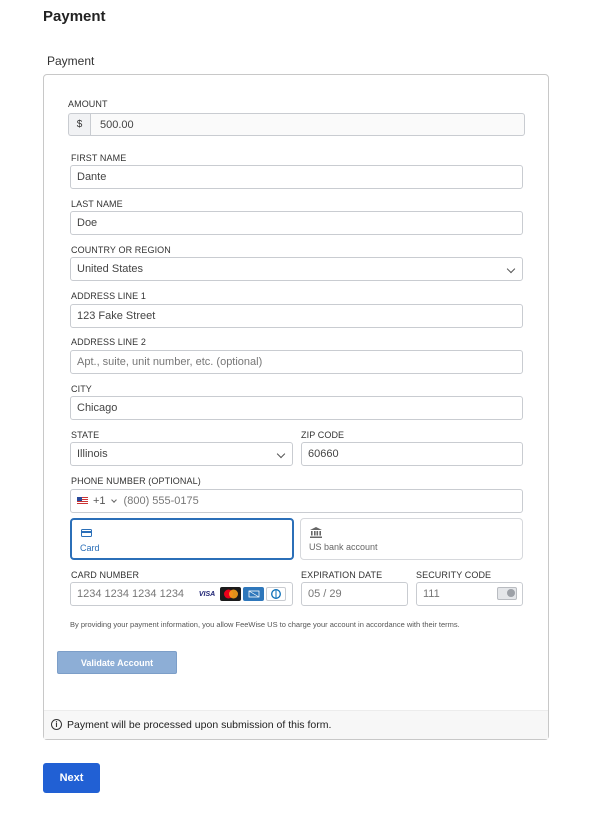  Describe the element at coordinates (323, 454) in the screenshot. I see `zip-code-value: 60660` at that location.